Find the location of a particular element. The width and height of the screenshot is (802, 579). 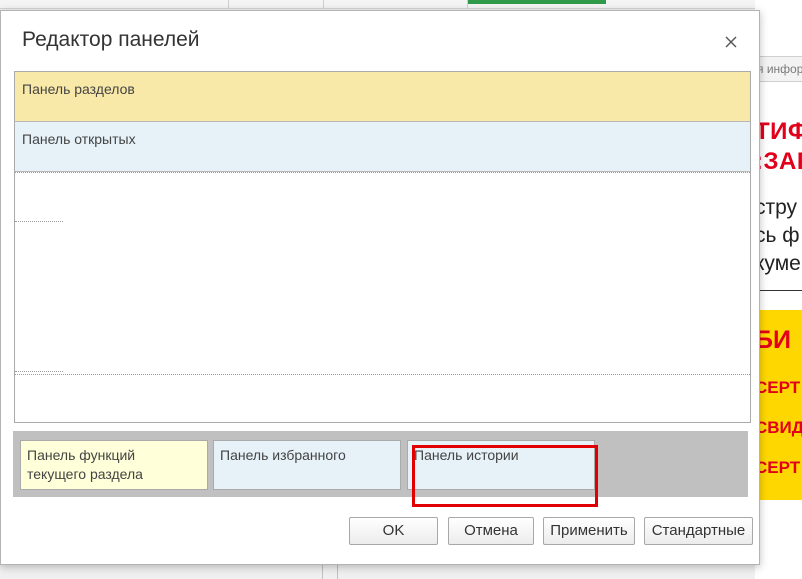

background-divider is located at coordinates (778, 290).